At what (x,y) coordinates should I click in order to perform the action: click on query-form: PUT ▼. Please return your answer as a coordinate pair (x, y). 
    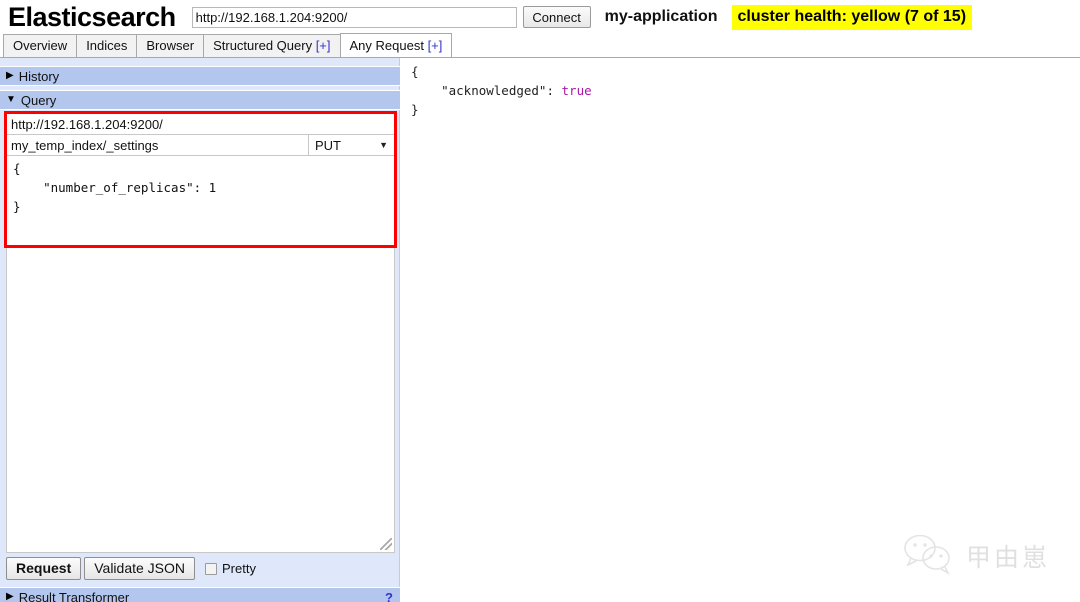
    Looking at the image, I should click on (200, 180).